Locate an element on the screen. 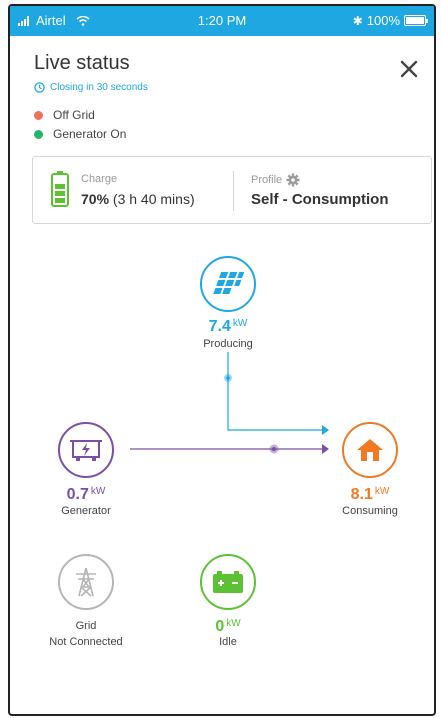  grid-label-line2: Not Connected is located at coordinates (86, 642).